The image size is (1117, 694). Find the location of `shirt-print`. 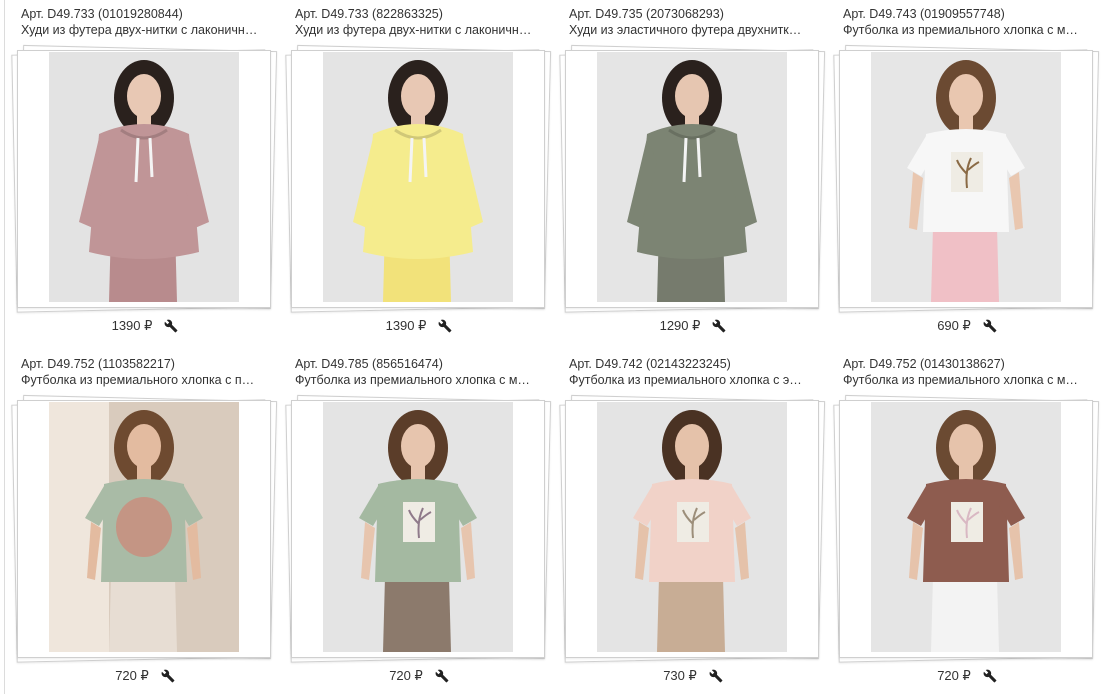

shirt-print is located at coordinates (144, 527).